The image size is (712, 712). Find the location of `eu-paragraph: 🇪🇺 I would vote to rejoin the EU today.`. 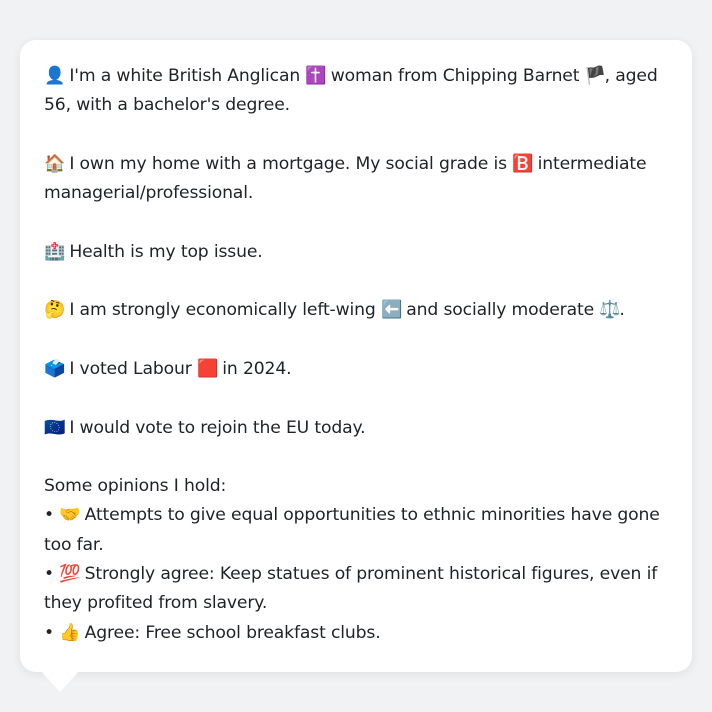

eu-paragraph: 🇪🇺 I would vote to rejoin the EU today. is located at coordinates (356, 428).